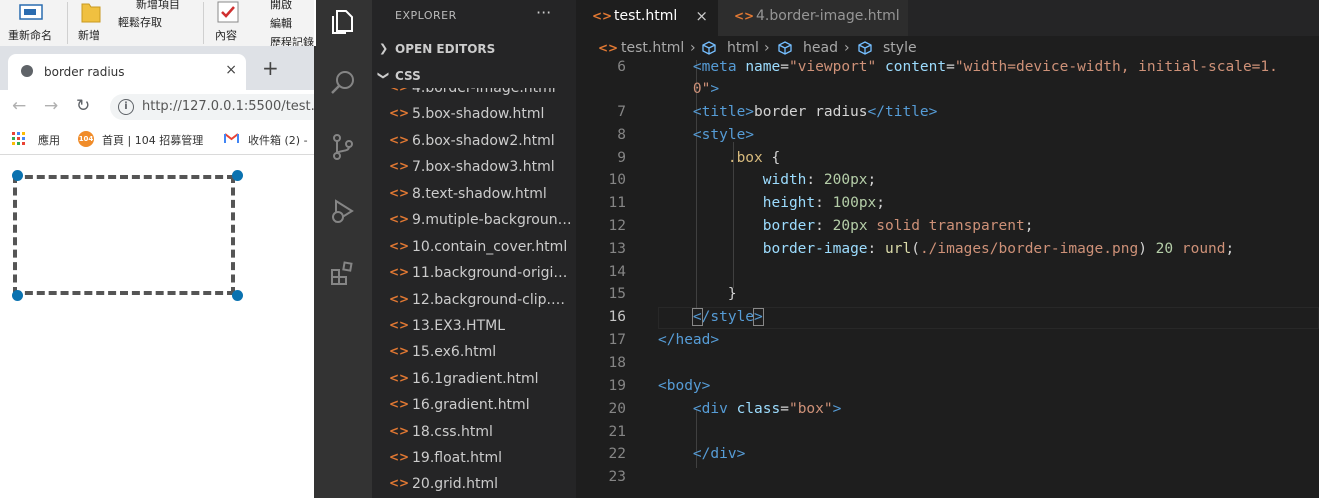  What do you see at coordinates (228, 106) in the screenshot?
I see `address-url: http://127.0.0.1:5500/test.html` at bounding box center [228, 106].